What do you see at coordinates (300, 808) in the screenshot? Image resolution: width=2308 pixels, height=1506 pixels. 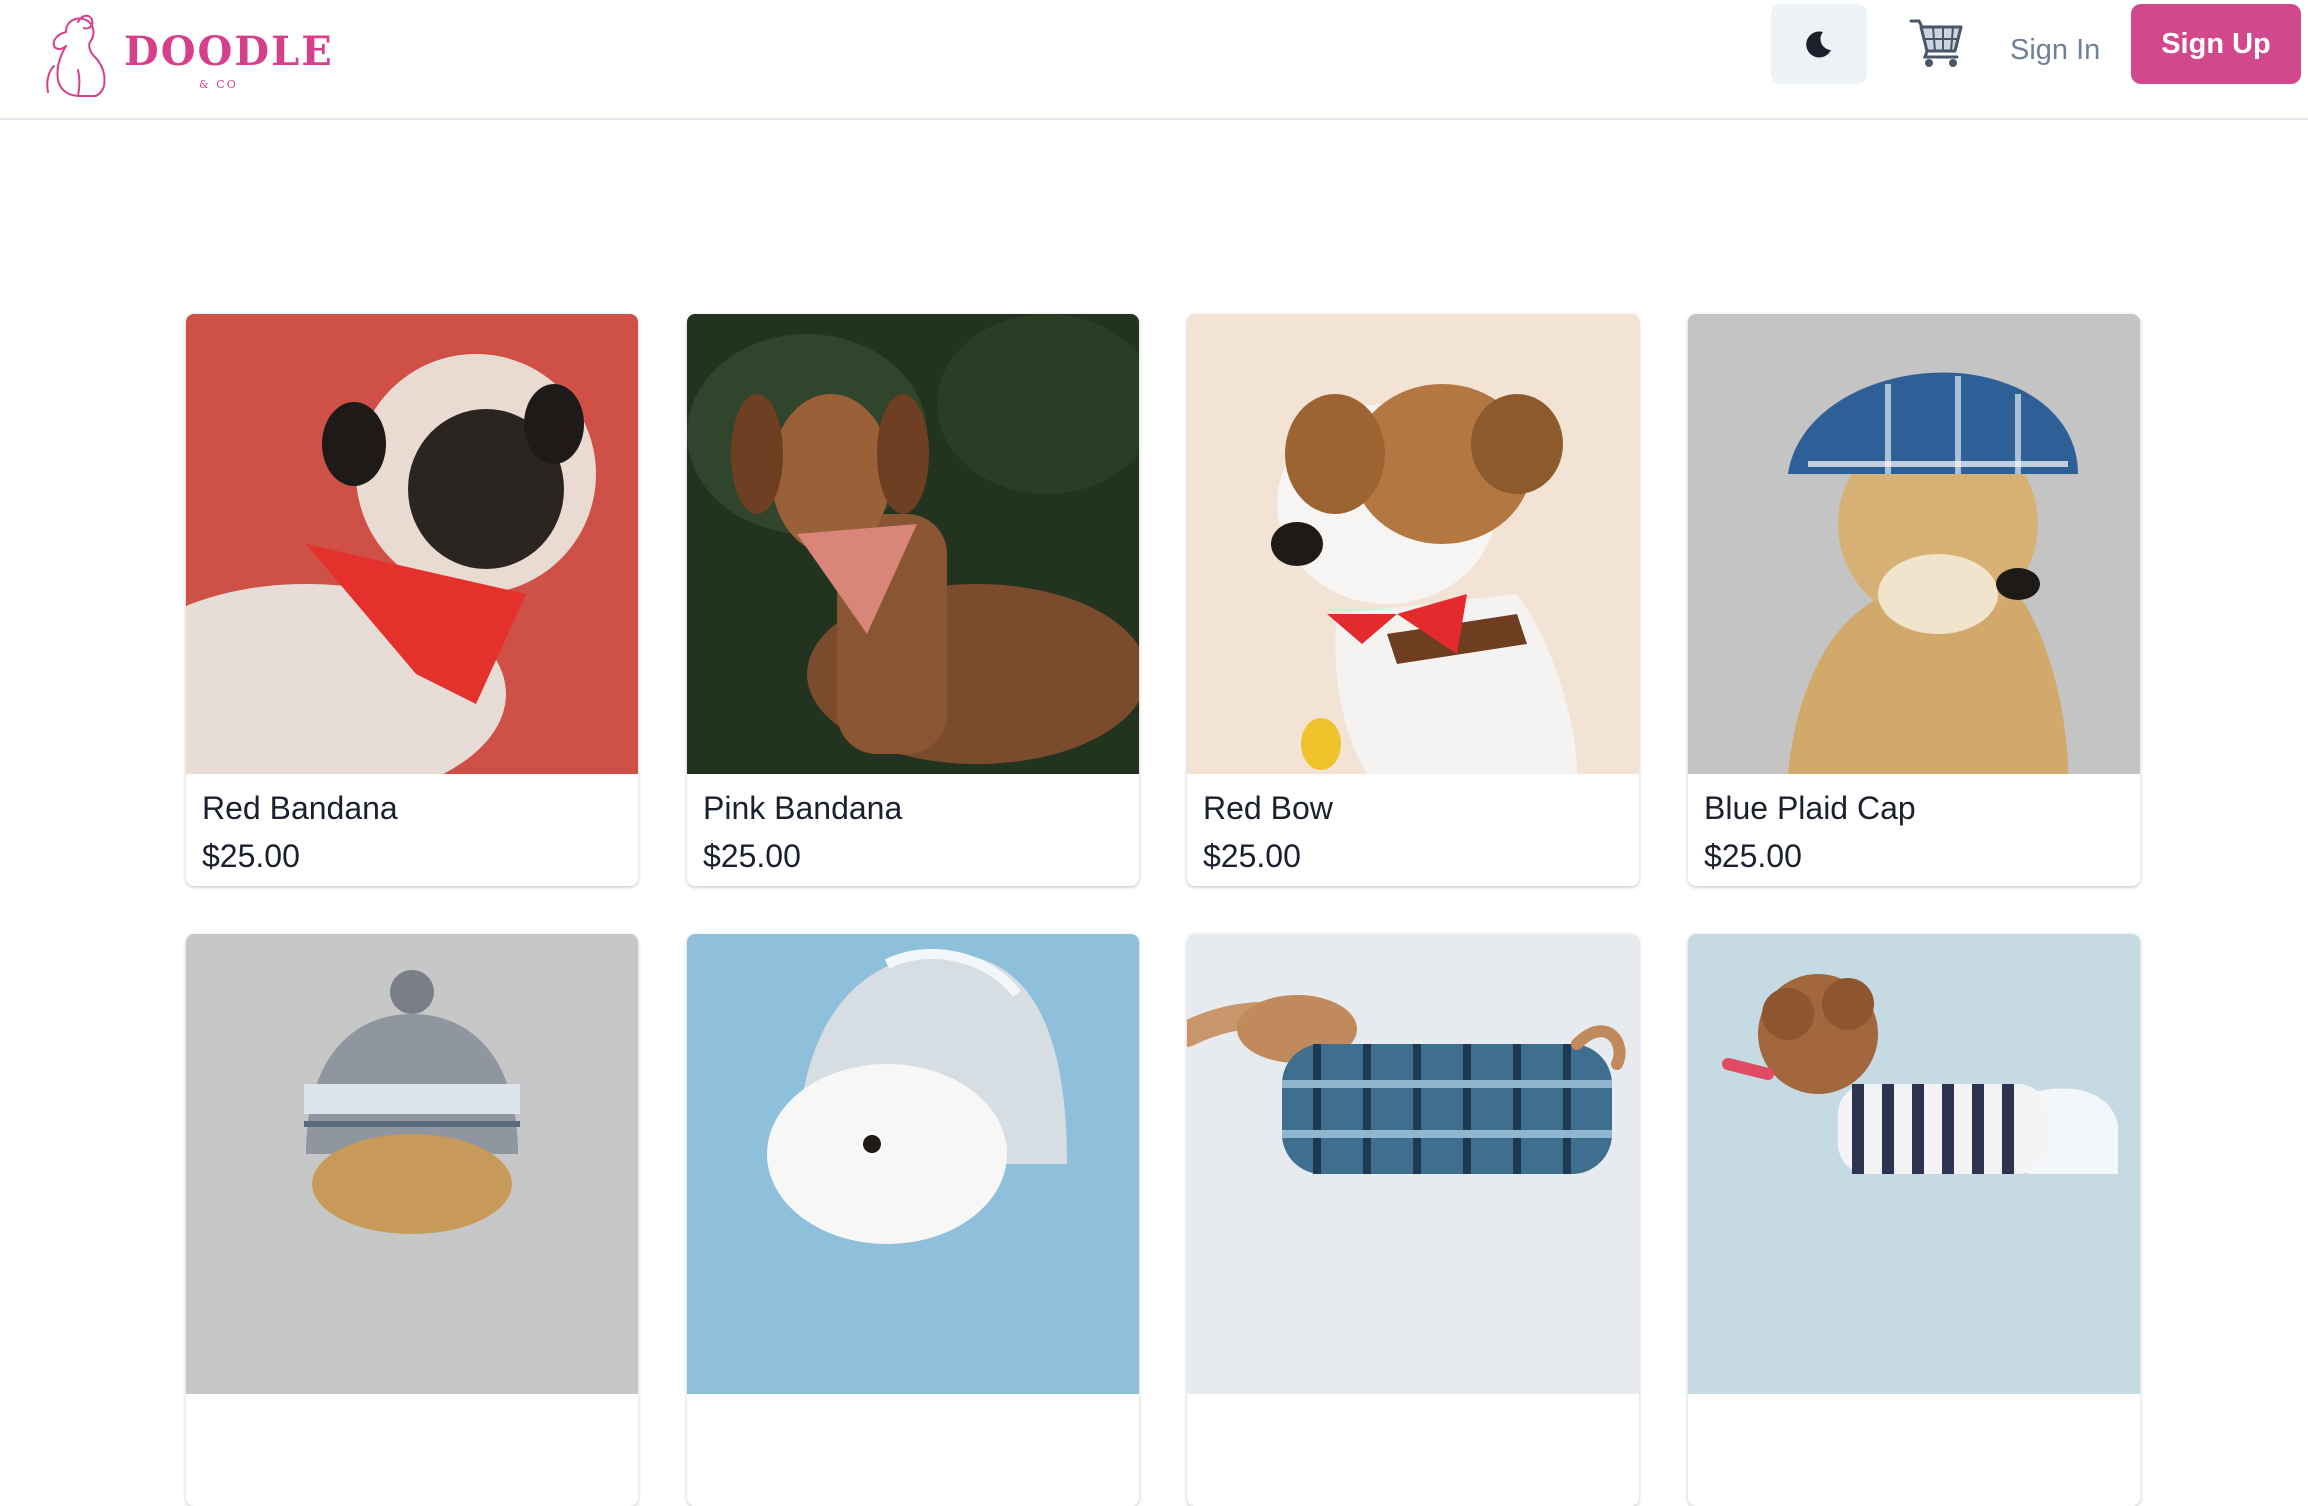 I see `product-name: Red Bandana` at bounding box center [300, 808].